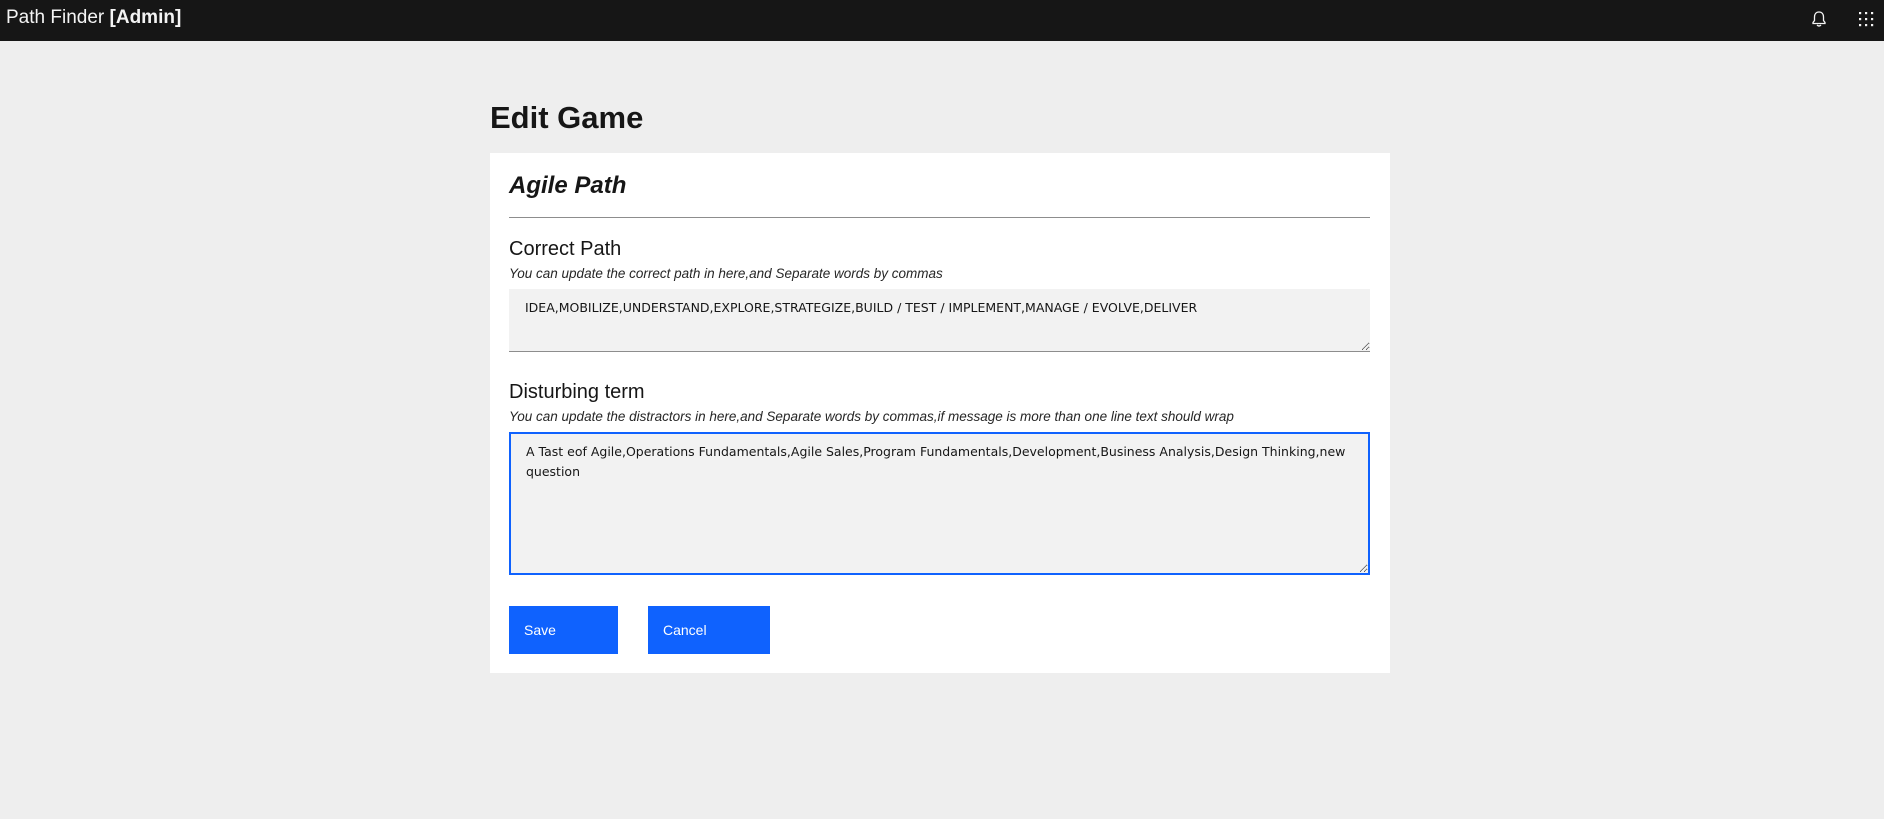  I want to click on bell-icon, so click(1819, 19).